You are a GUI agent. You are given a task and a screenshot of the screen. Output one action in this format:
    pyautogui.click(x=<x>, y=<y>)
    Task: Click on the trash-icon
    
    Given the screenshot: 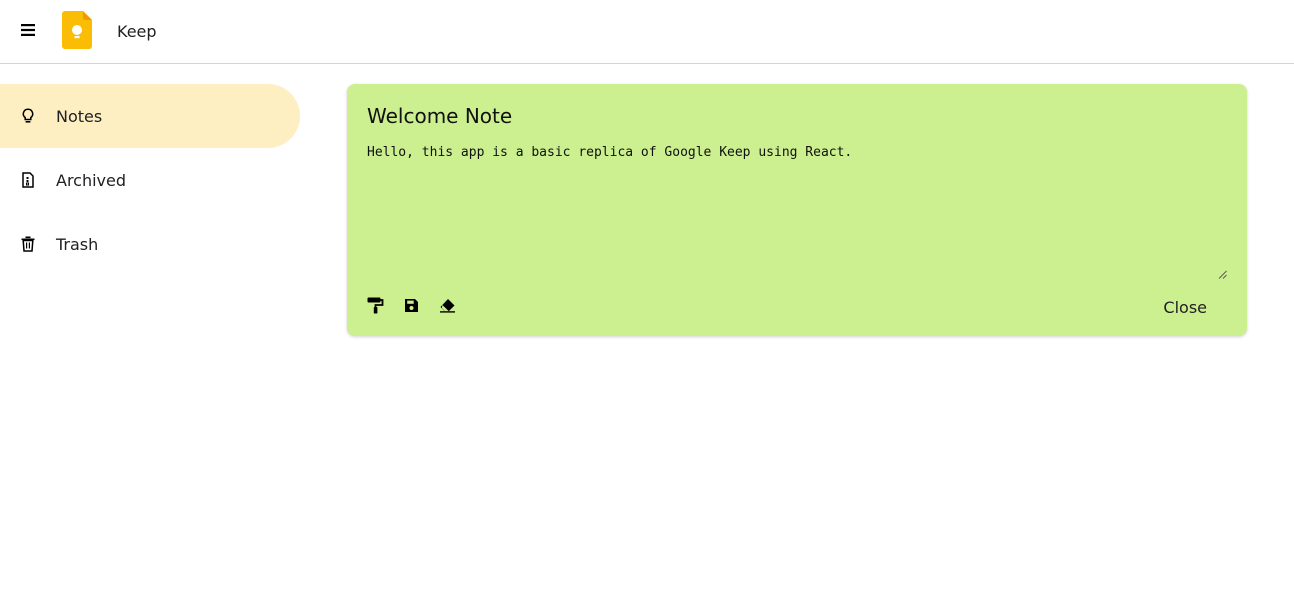 What is the action you would take?
    pyautogui.click(x=28, y=244)
    